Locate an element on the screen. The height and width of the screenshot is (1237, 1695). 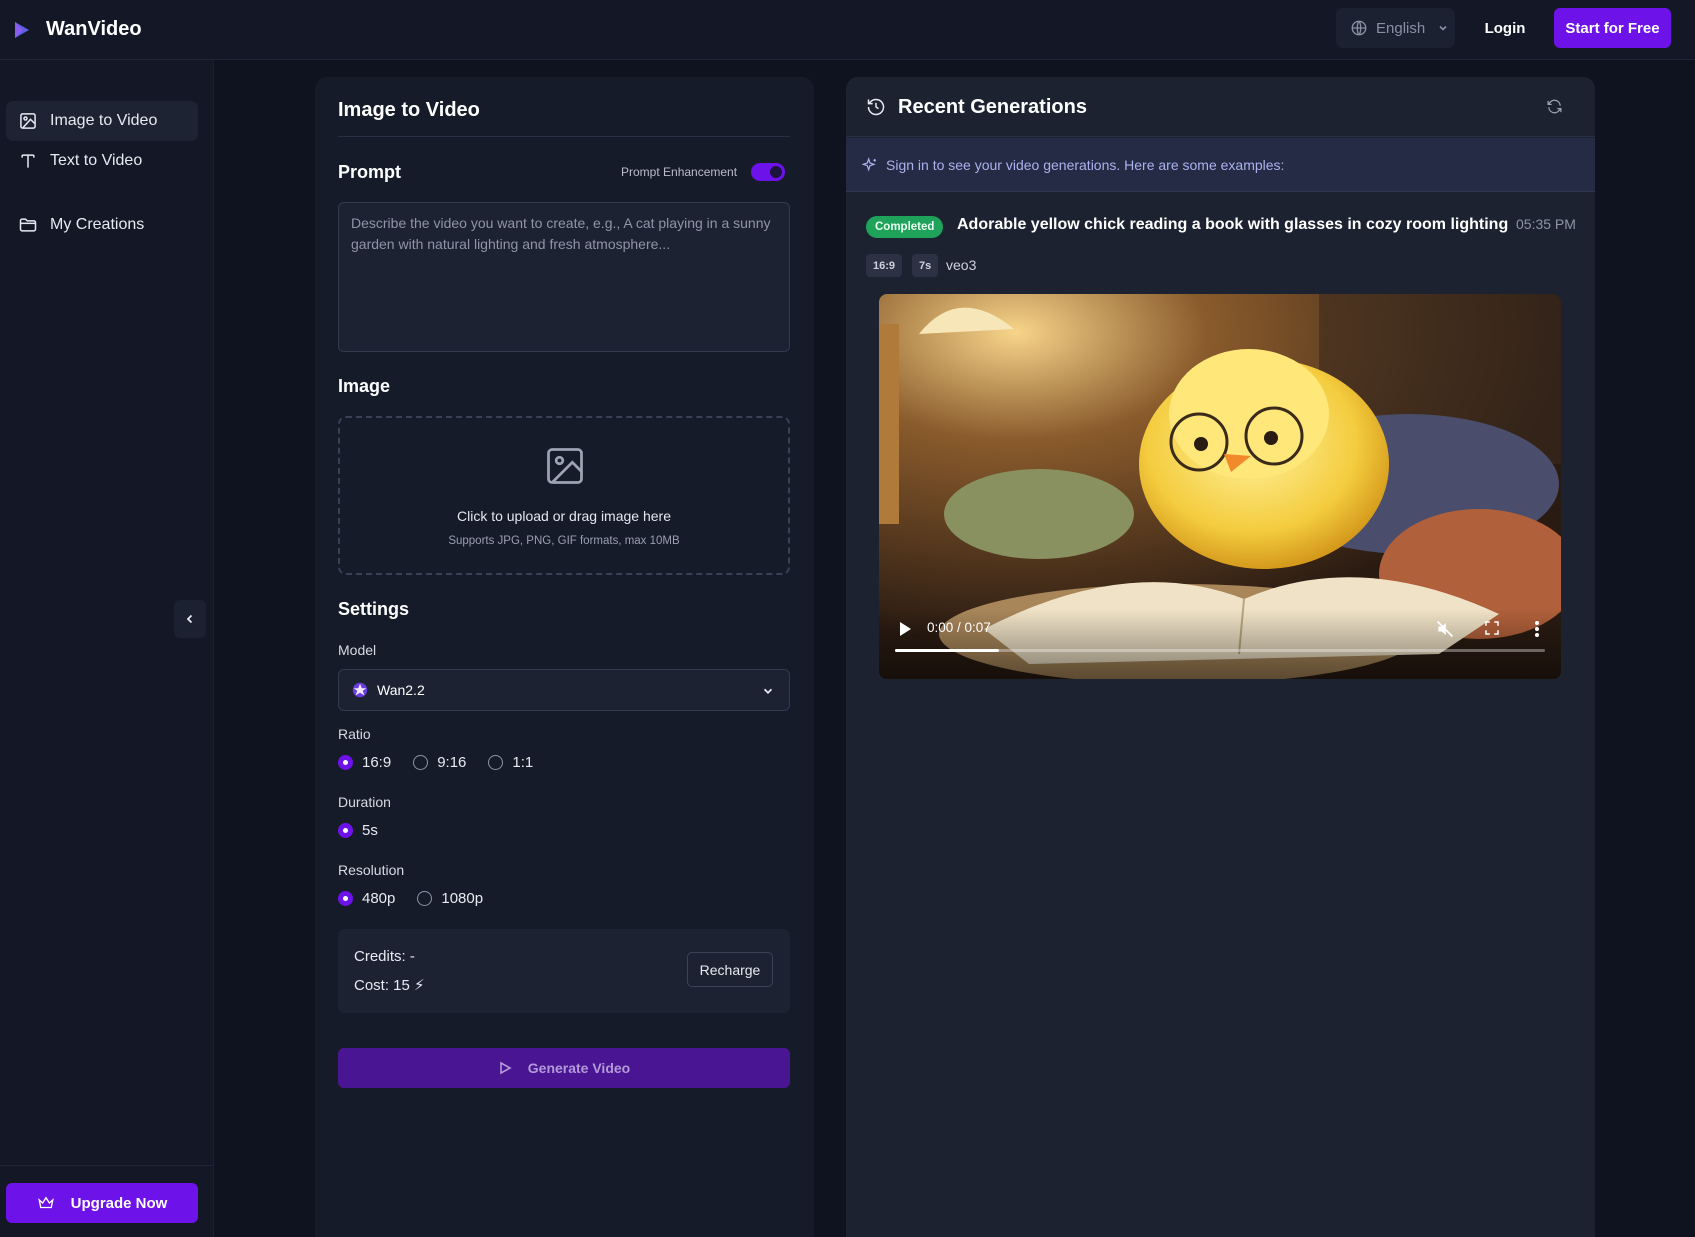
chevron-left-icon is located at coordinates (189, 619).